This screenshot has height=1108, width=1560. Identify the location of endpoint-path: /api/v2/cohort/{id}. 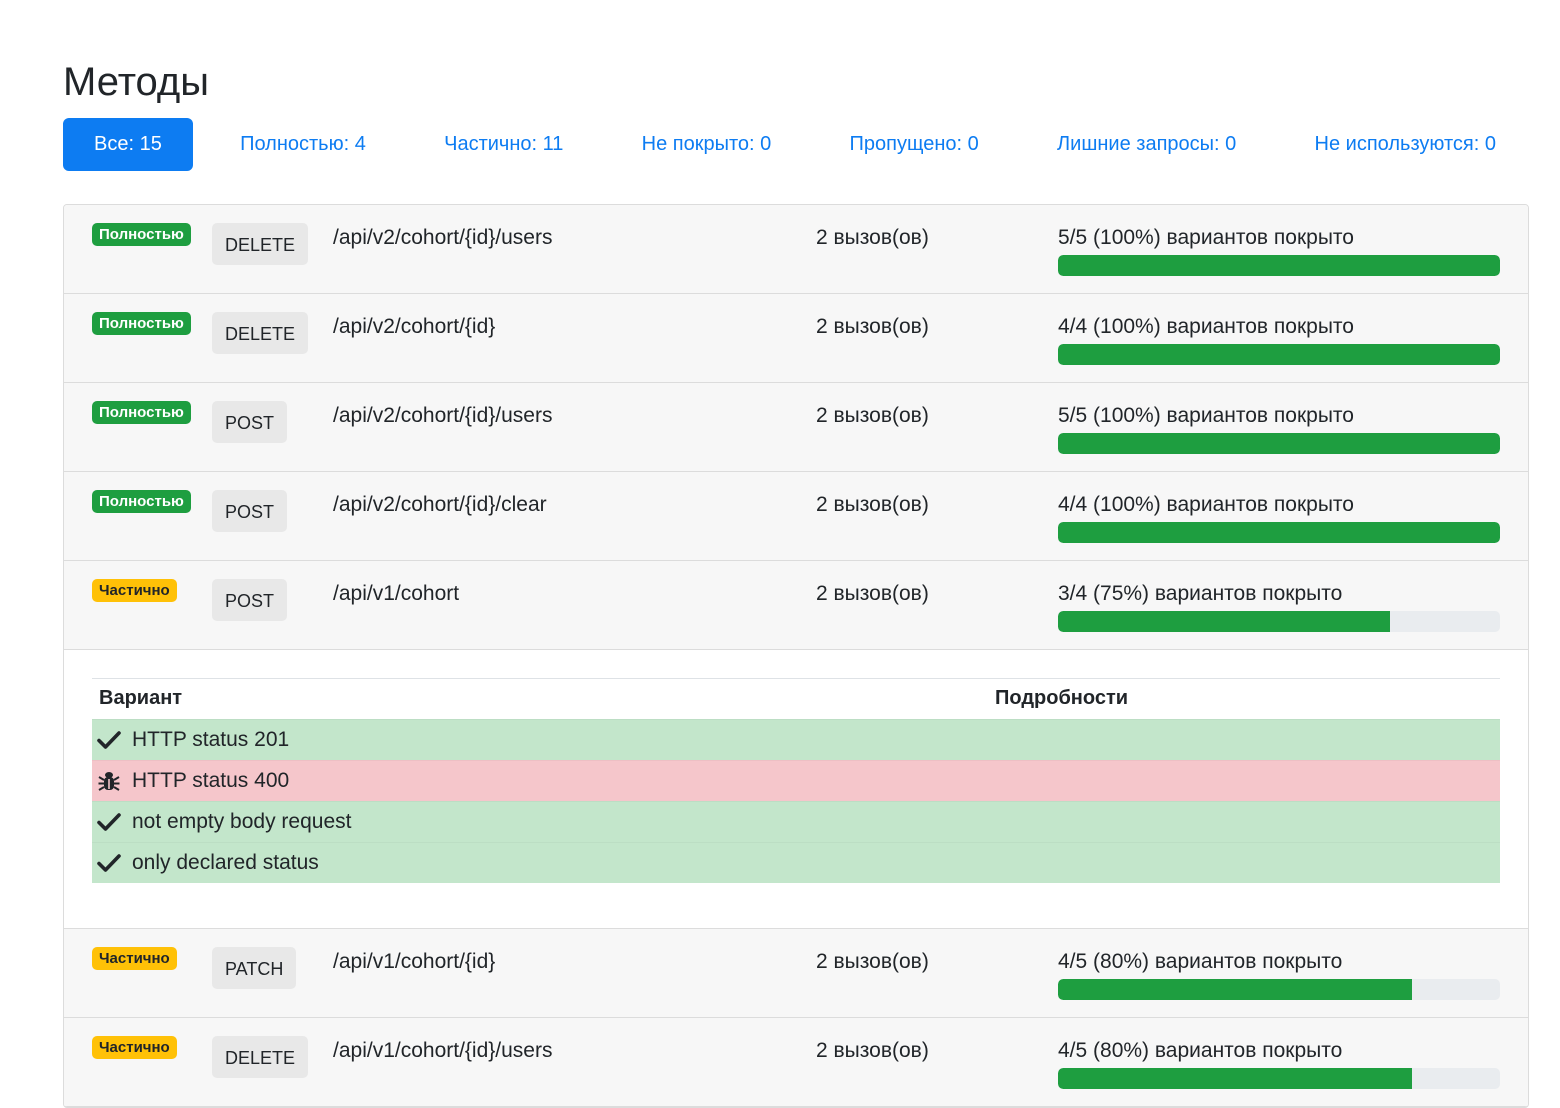
(414, 326).